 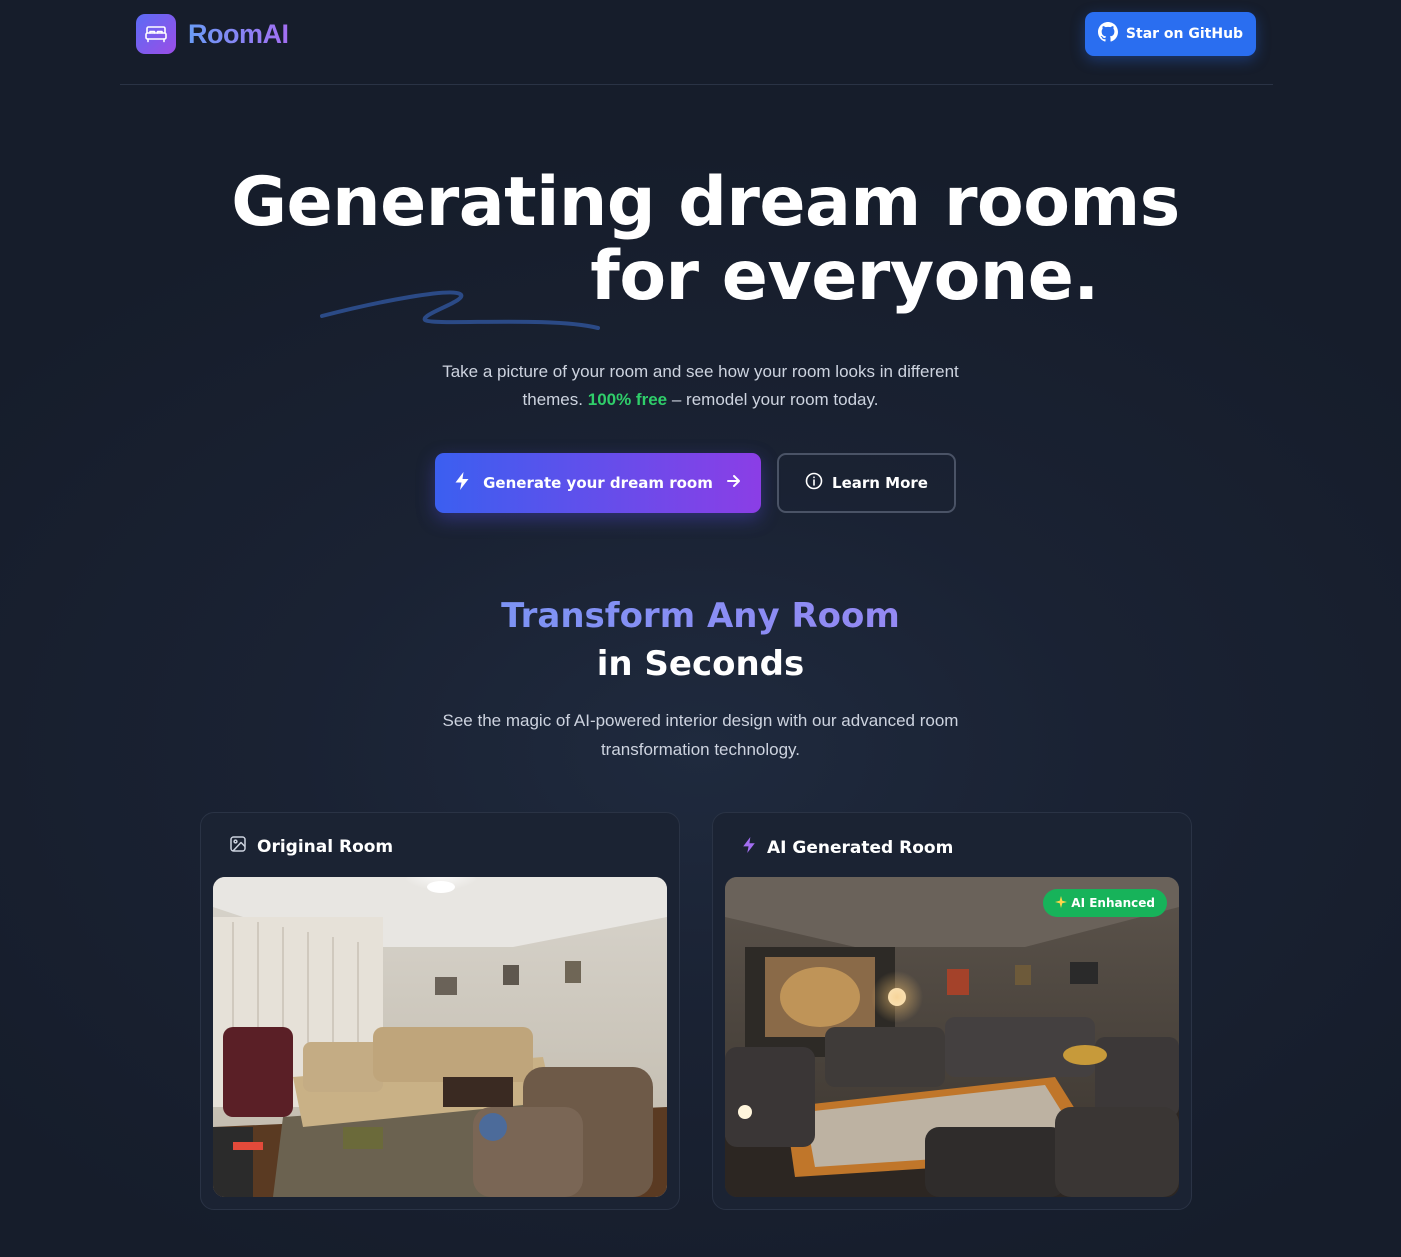 What do you see at coordinates (775, 399) in the screenshot?
I see `subtitle-end: – remodel your room today.` at bounding box center [775, 399].